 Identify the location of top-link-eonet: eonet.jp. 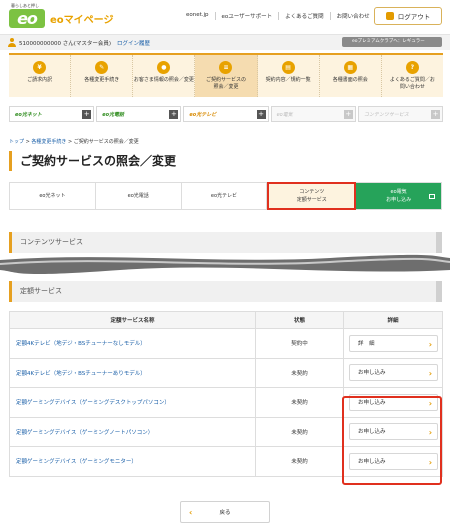
(197, 16).